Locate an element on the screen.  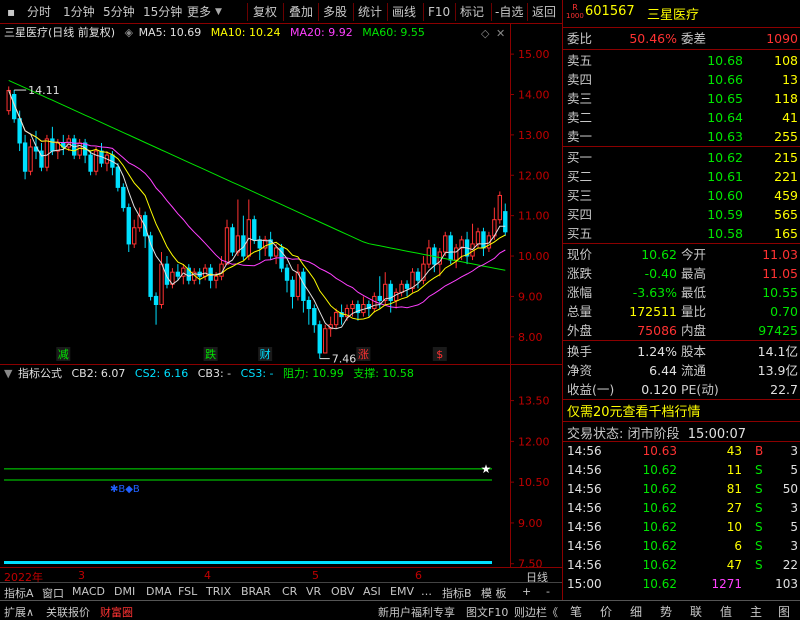
star-marker: ★ is located at coordinates (486, 469).